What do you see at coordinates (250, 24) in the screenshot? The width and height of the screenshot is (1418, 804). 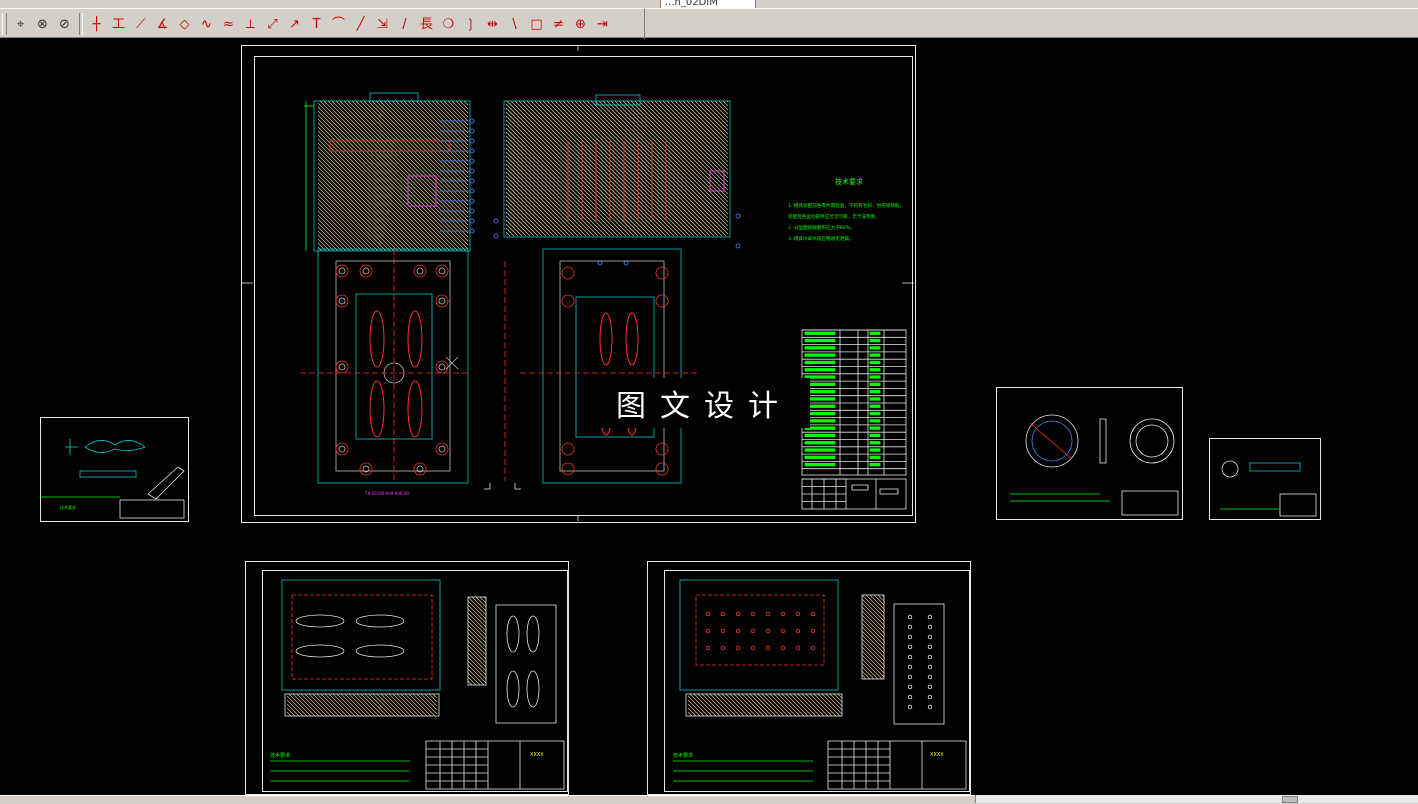 I see `break-icon: ⟂` at bounding box center [250, 24].